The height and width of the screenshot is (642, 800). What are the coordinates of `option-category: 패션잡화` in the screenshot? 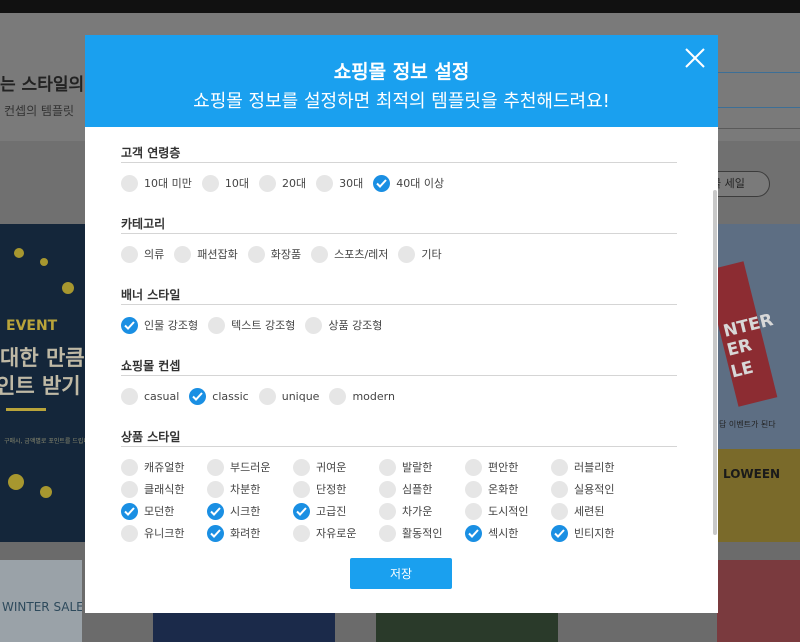 It's located at (206, 254).